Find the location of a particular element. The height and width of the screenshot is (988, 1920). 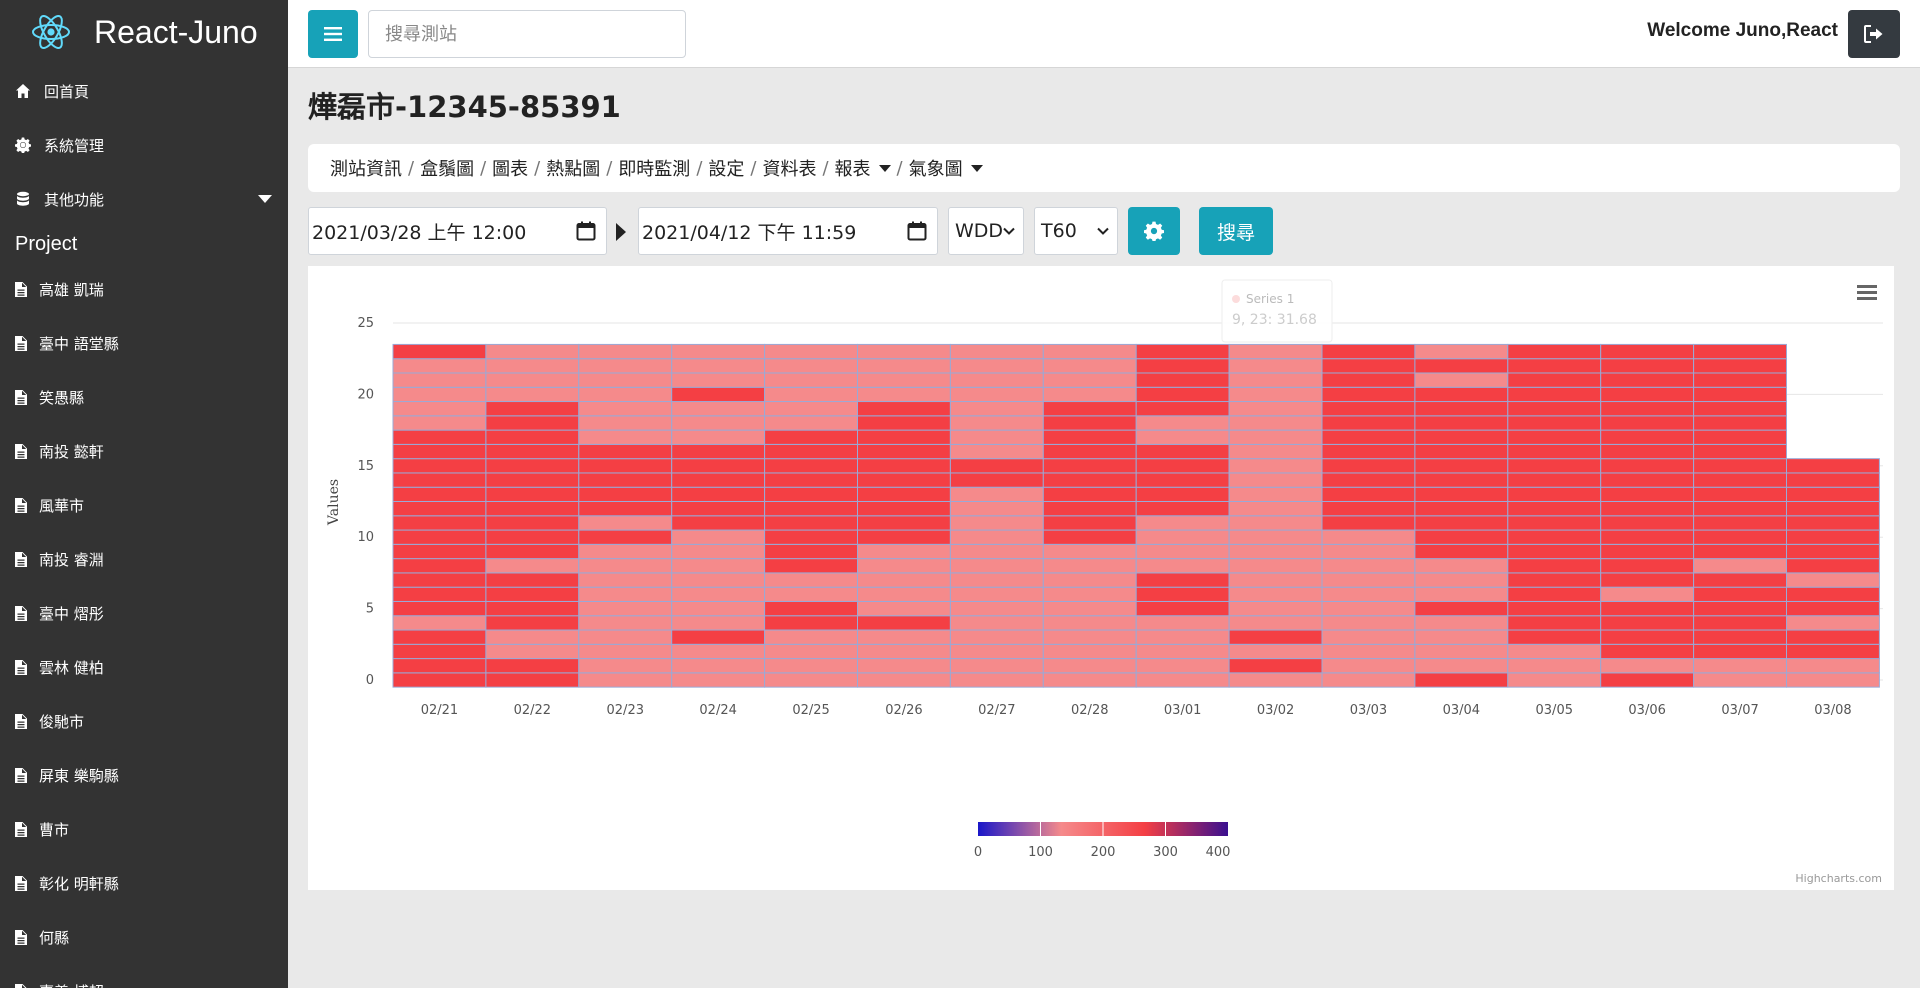

gear-icon is located at coordinates (1154, 231).